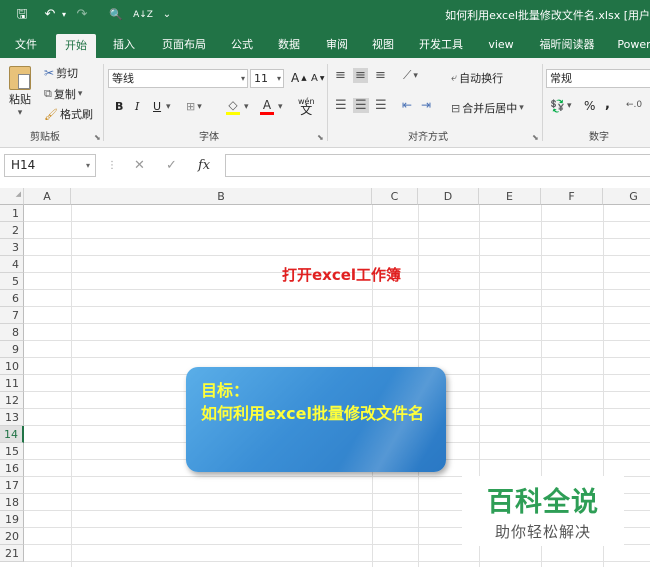 The height and width of the screenshot is (567, 650). What do you see at coordinates (535, 137) in the screenshot?
I see `alignment-launcher-icon: ⬊` at bounding box center [535, 137].